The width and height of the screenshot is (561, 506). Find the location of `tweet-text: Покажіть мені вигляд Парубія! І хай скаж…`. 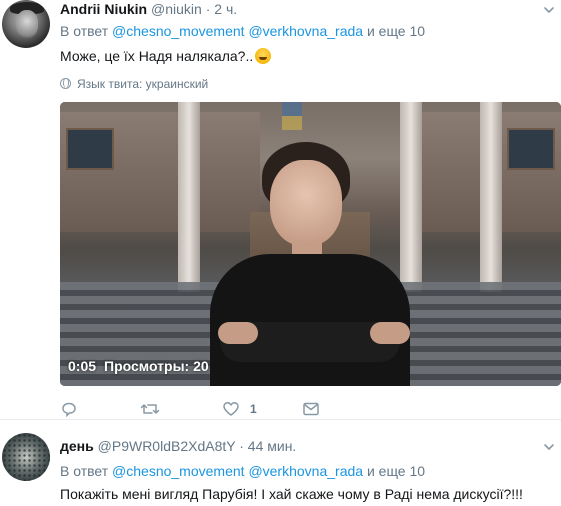

tweet-text: Покажіть мені вигляд Парубія! І хай скаж… is located at coordinates (291, 494).